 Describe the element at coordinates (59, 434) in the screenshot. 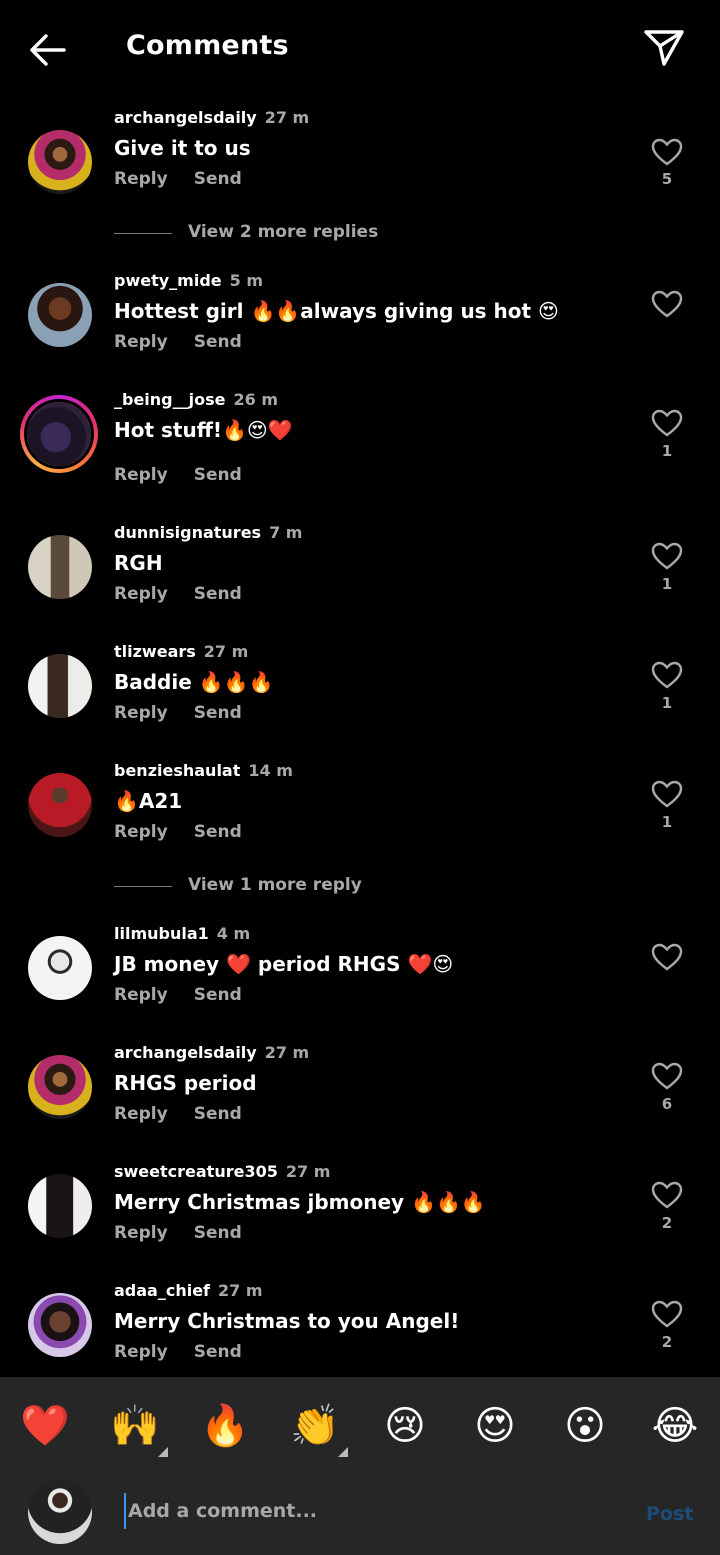

I see `avatar-story-ring` at that location.